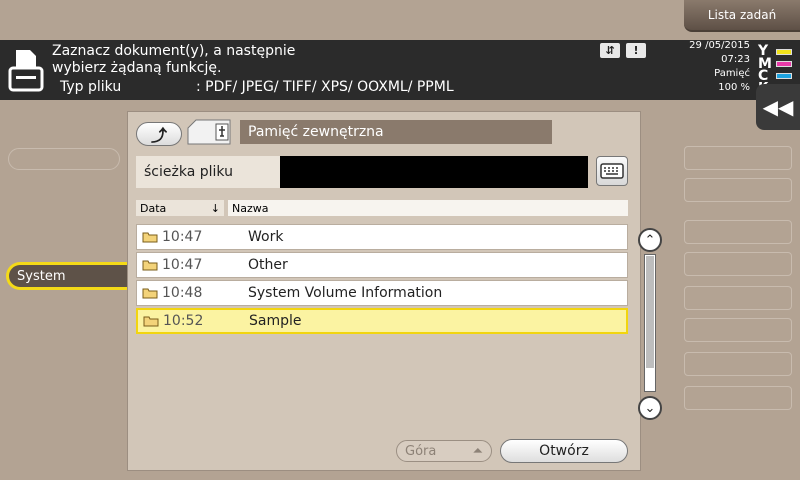 This screenshot has height=480, width=800. I want to click on time-display: 07:23, so click(735, 59).